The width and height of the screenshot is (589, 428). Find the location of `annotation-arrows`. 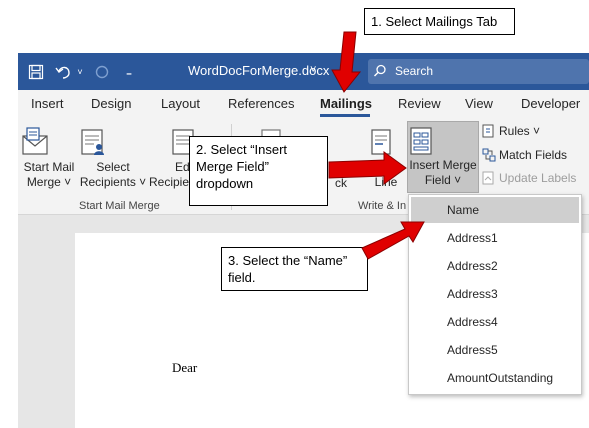

annotation-arrows is located at coordinates (376, 145).